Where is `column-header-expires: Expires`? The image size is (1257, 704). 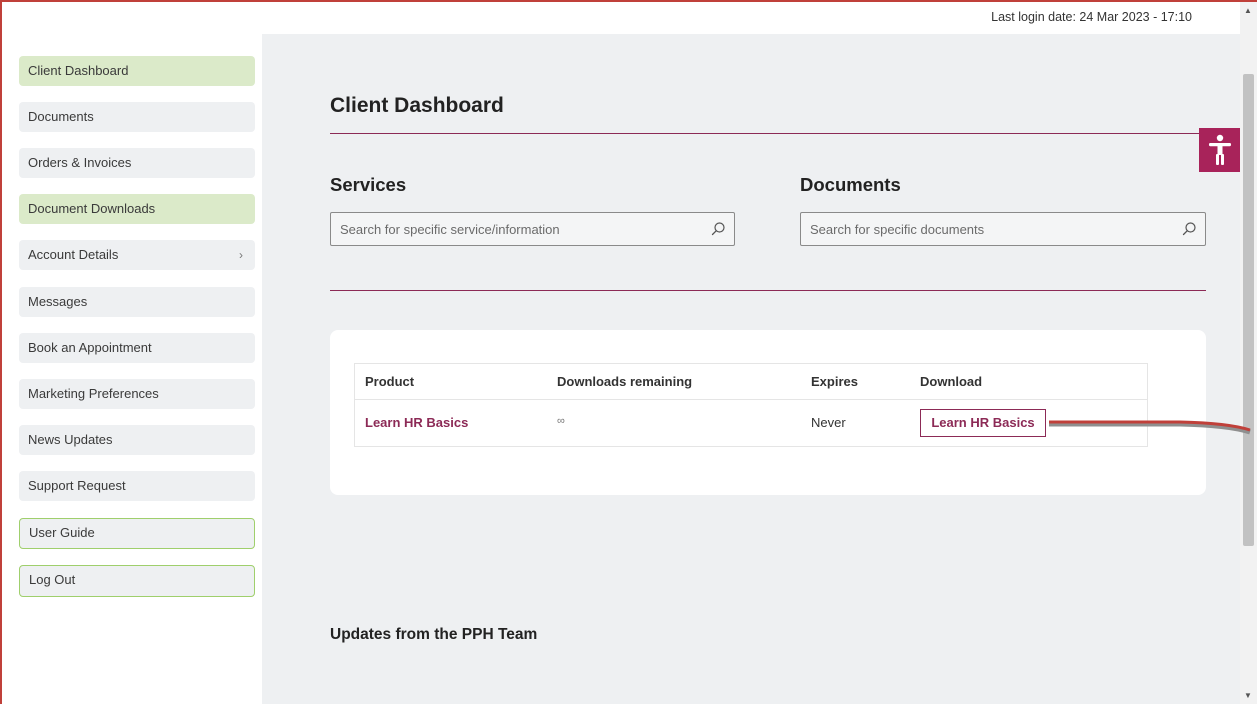 column-header-expires: Expires is located at coordinates (834, 381).